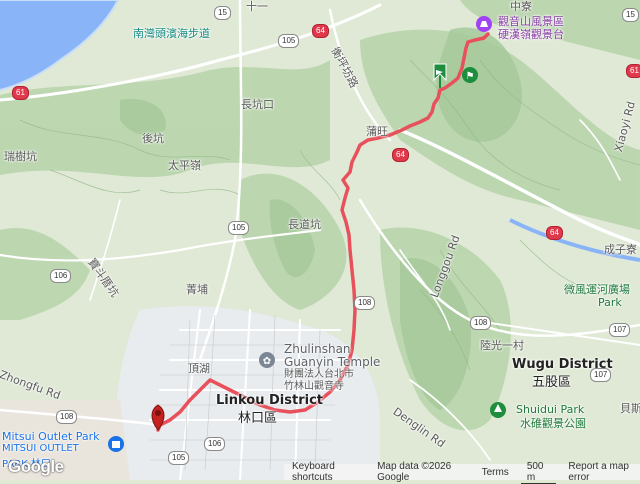  What do you see at coordinates (257, 104) in the screenshot?
I see `label-changkengkou: 長坑口` at bounding box center [257, 104].